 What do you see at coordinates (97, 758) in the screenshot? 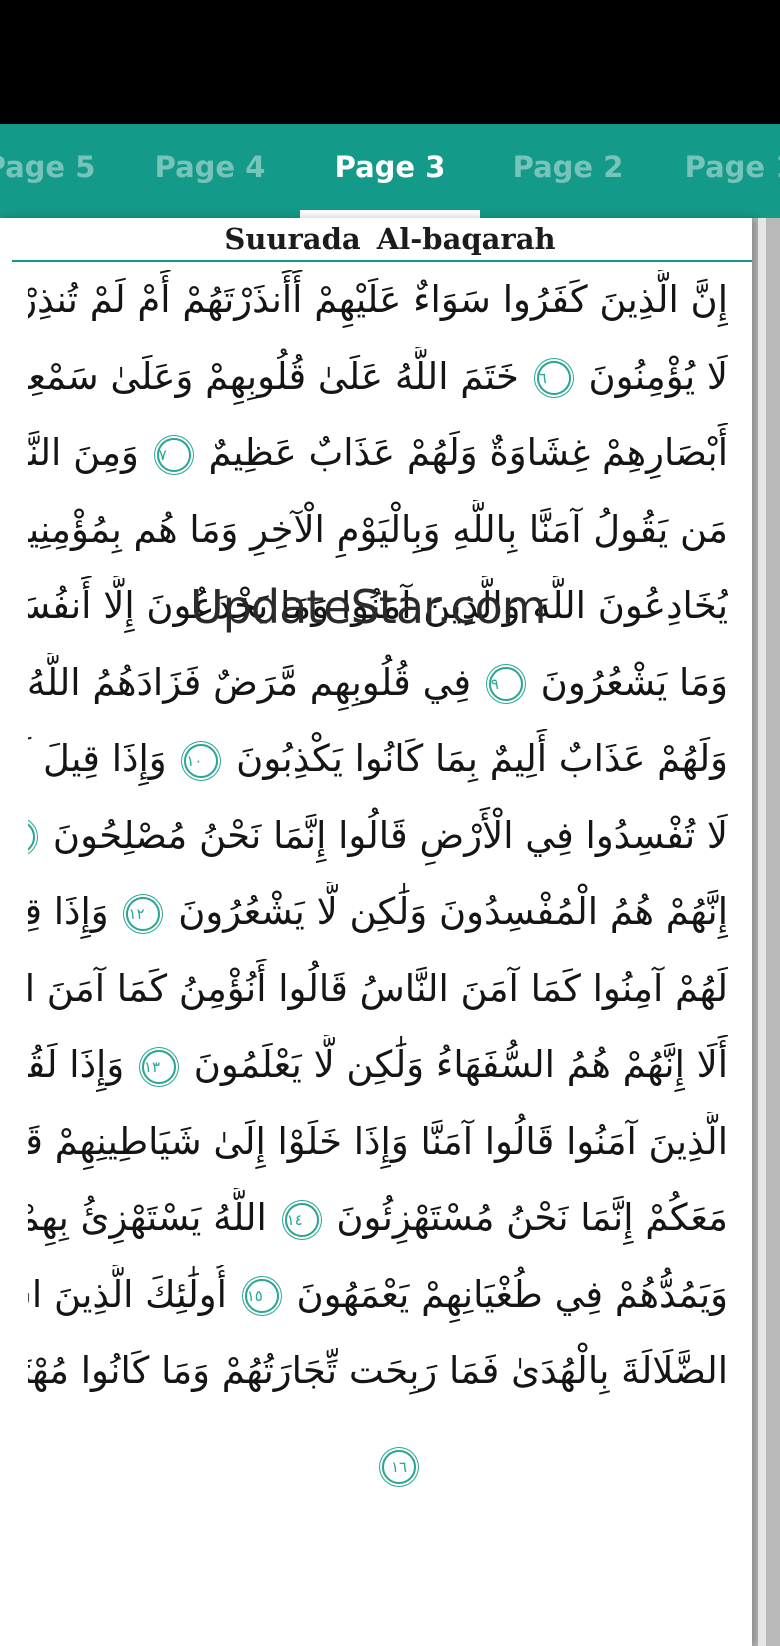
I see `verse-text: وَإِذَا قِيلَ لَهُمْ` at bounding box center [97, 758].